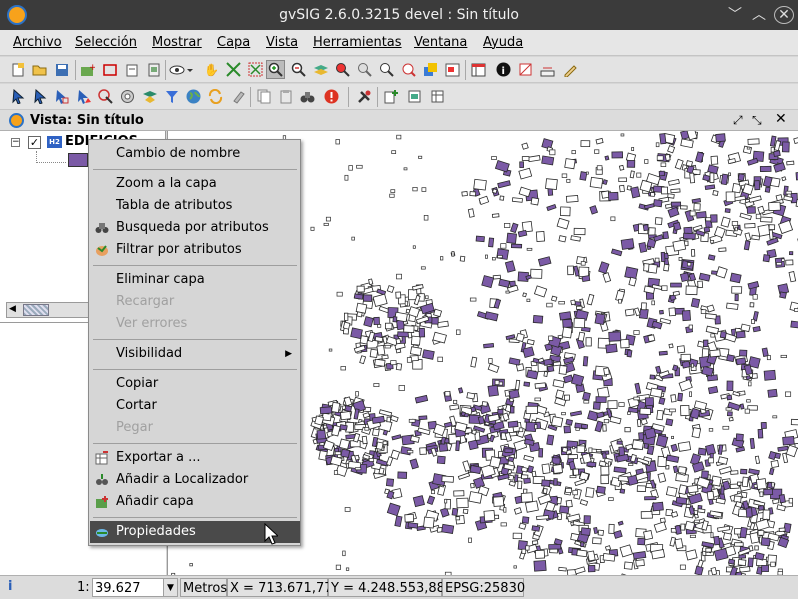  I want to click on info-icon: i, so click(503, 69).